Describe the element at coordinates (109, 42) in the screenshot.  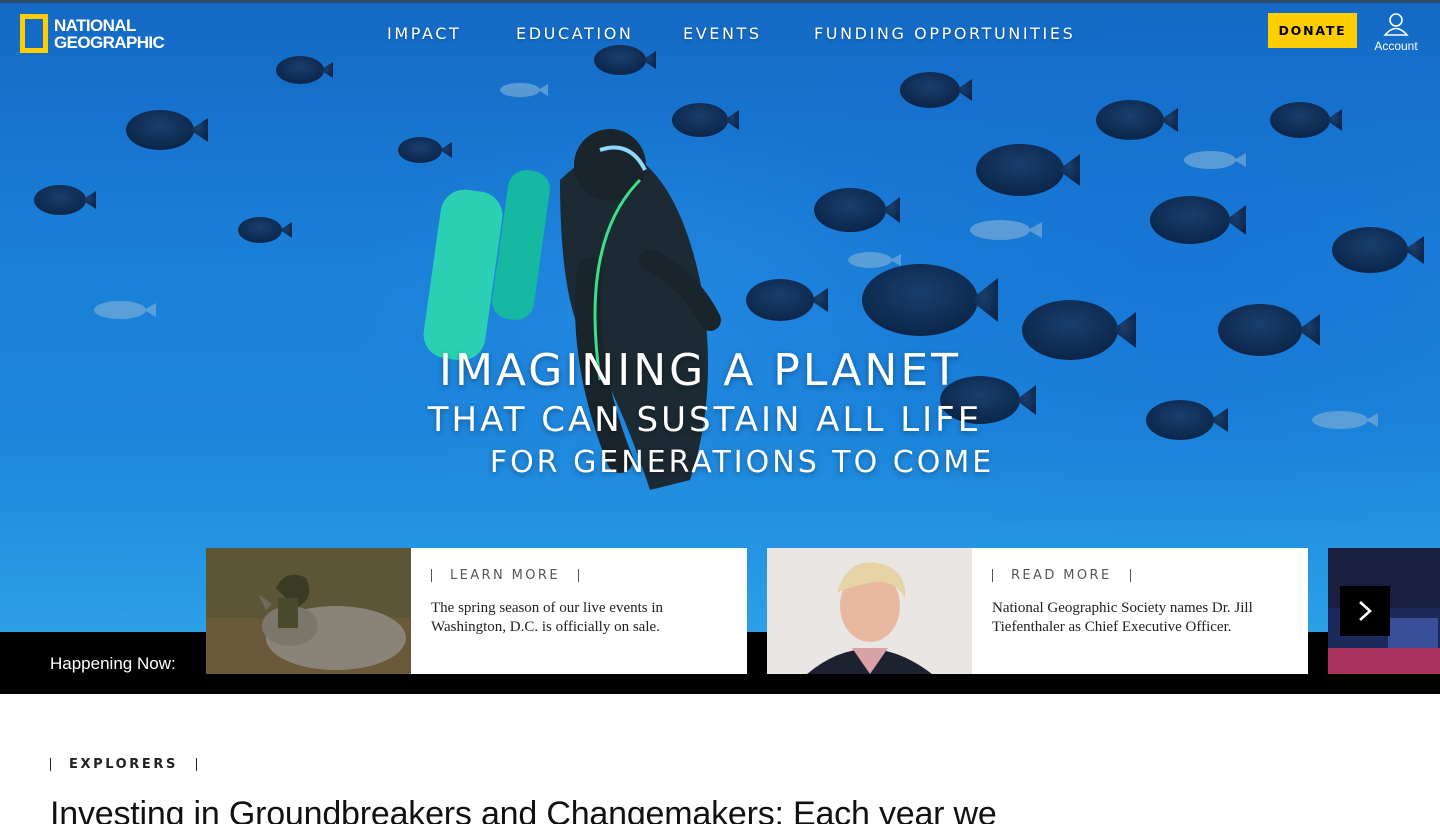
I see `logo-wordmark-line2: Geographic` at that location.